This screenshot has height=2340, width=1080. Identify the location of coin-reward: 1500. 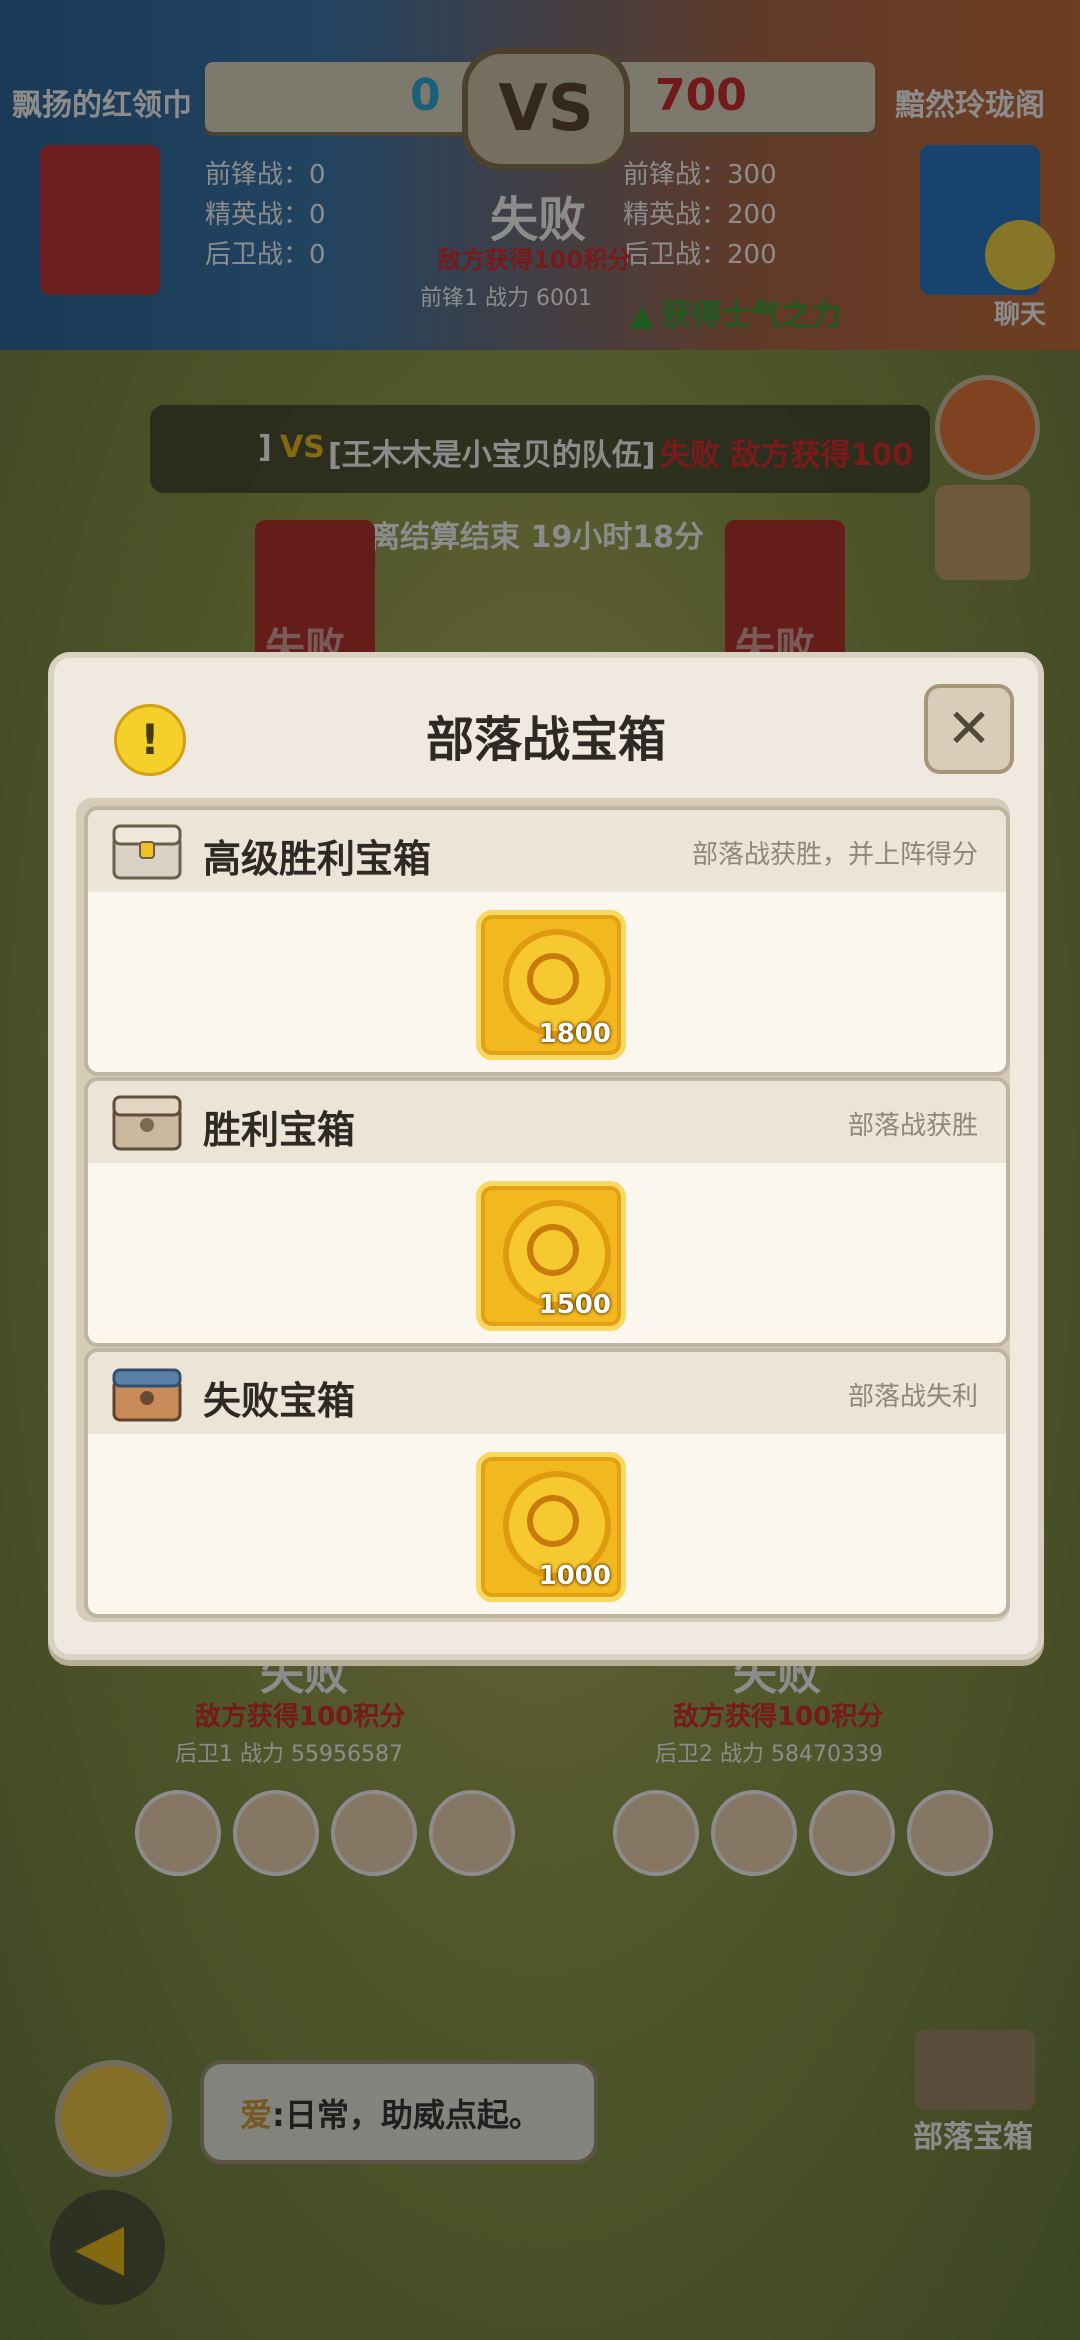
(551, 1256).